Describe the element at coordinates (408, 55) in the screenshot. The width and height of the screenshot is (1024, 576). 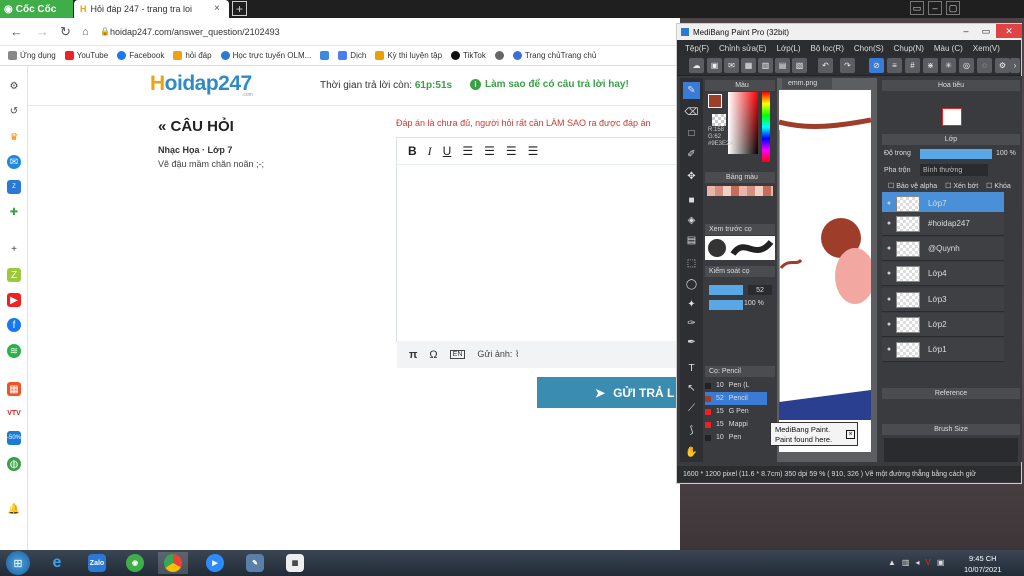
I see `bookmark-kythi: Kỳ thi luyện tập` at that location.